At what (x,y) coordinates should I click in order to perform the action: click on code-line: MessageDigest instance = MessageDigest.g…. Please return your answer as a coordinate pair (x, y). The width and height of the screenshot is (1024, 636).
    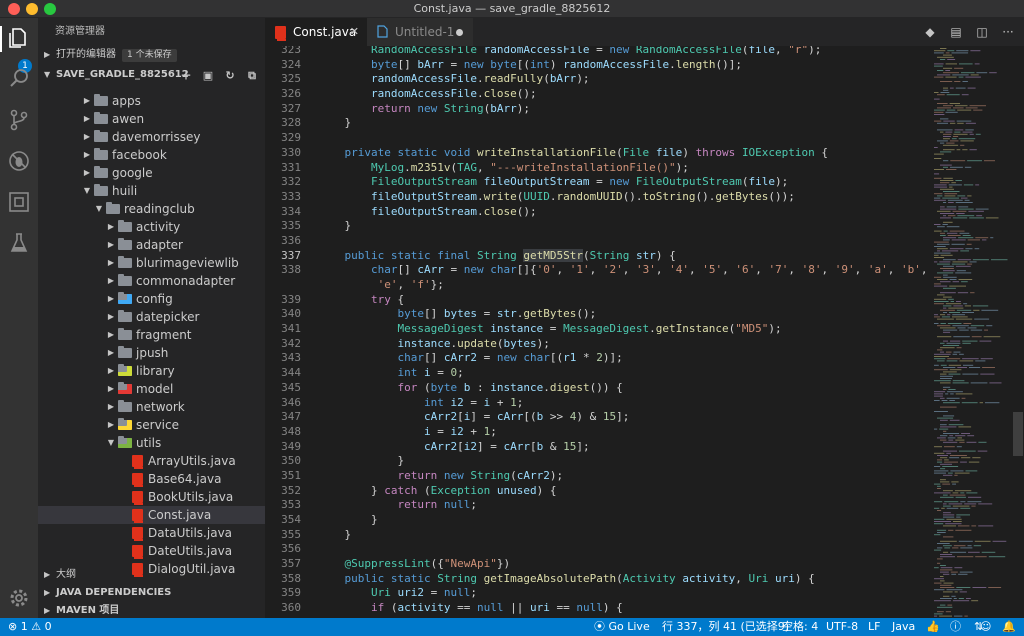
    Looking at the image, I should click on (624, 329).